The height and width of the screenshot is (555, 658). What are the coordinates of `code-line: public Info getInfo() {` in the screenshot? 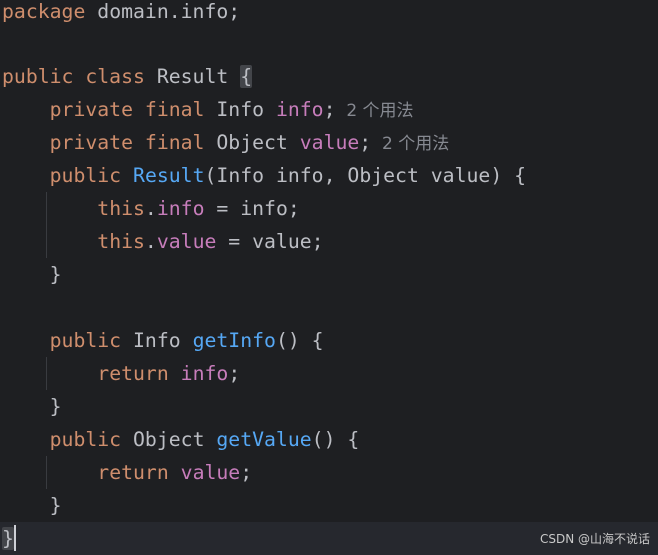 It's located at (163, 340).